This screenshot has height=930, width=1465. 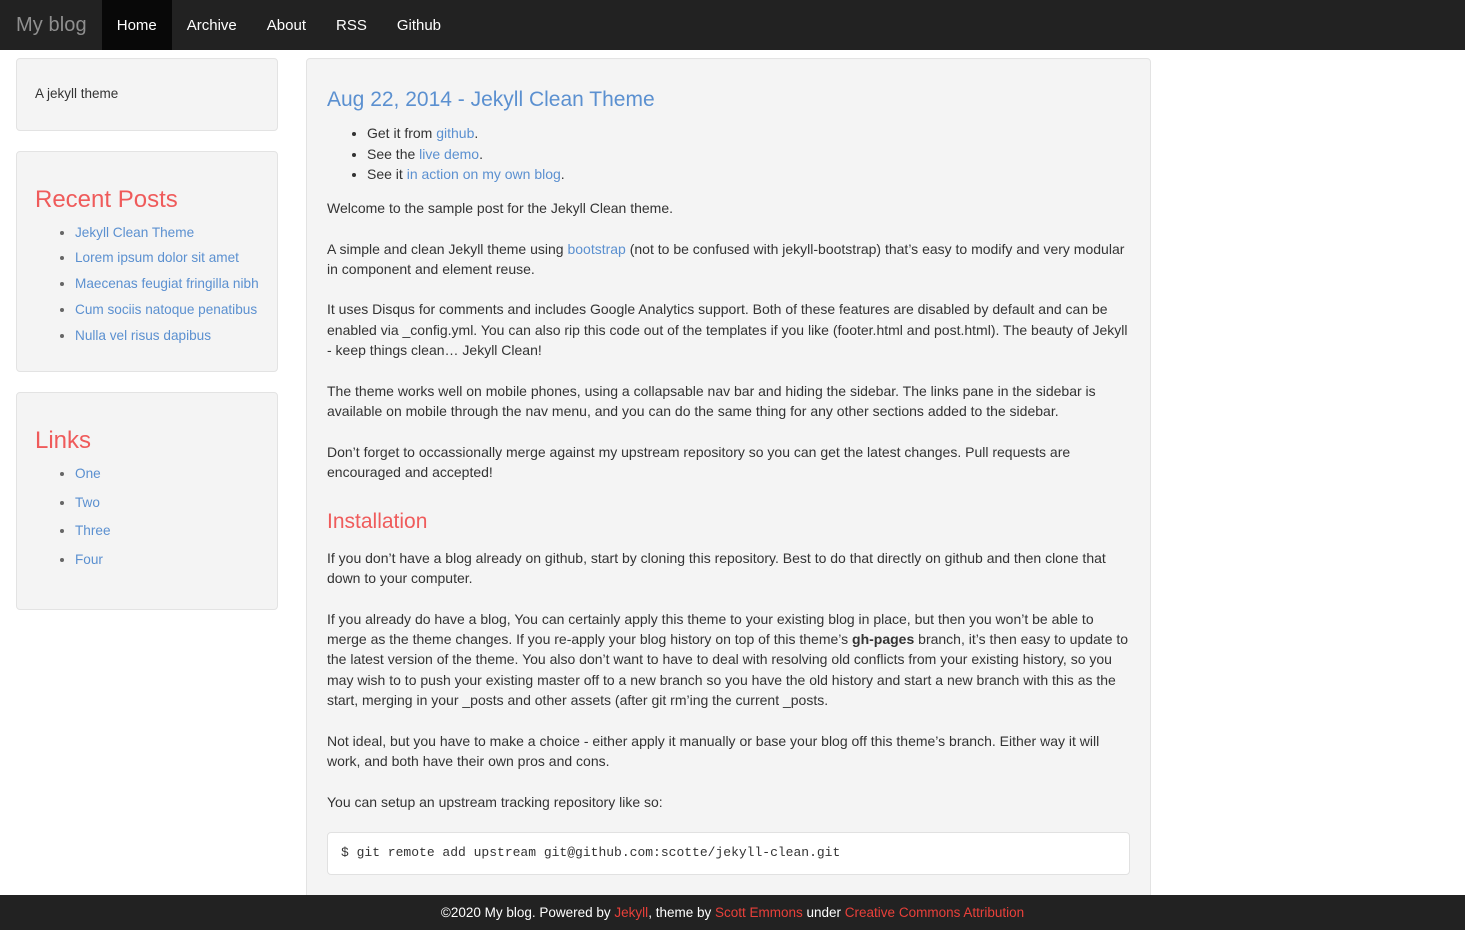 What do you see at coordinates (681, 912) in the screenshot?
I see `theme-by-text: , theme by` at bounding box center [681, 912].